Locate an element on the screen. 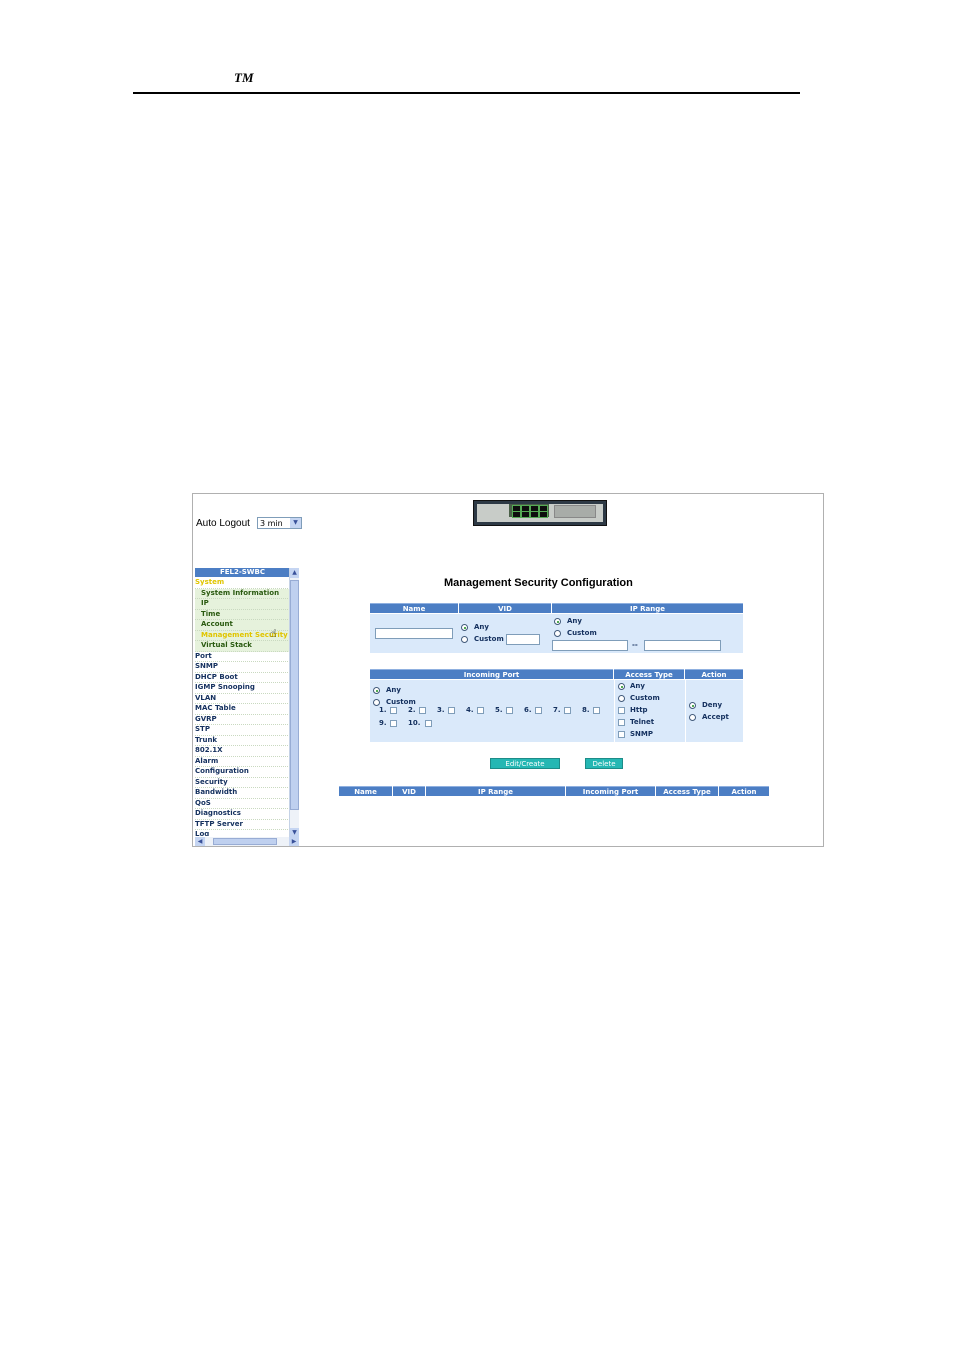 This screenshot has height=1349, width=954. list-column-incoming-port: Incoming Port is located at coordinates (610, 791).